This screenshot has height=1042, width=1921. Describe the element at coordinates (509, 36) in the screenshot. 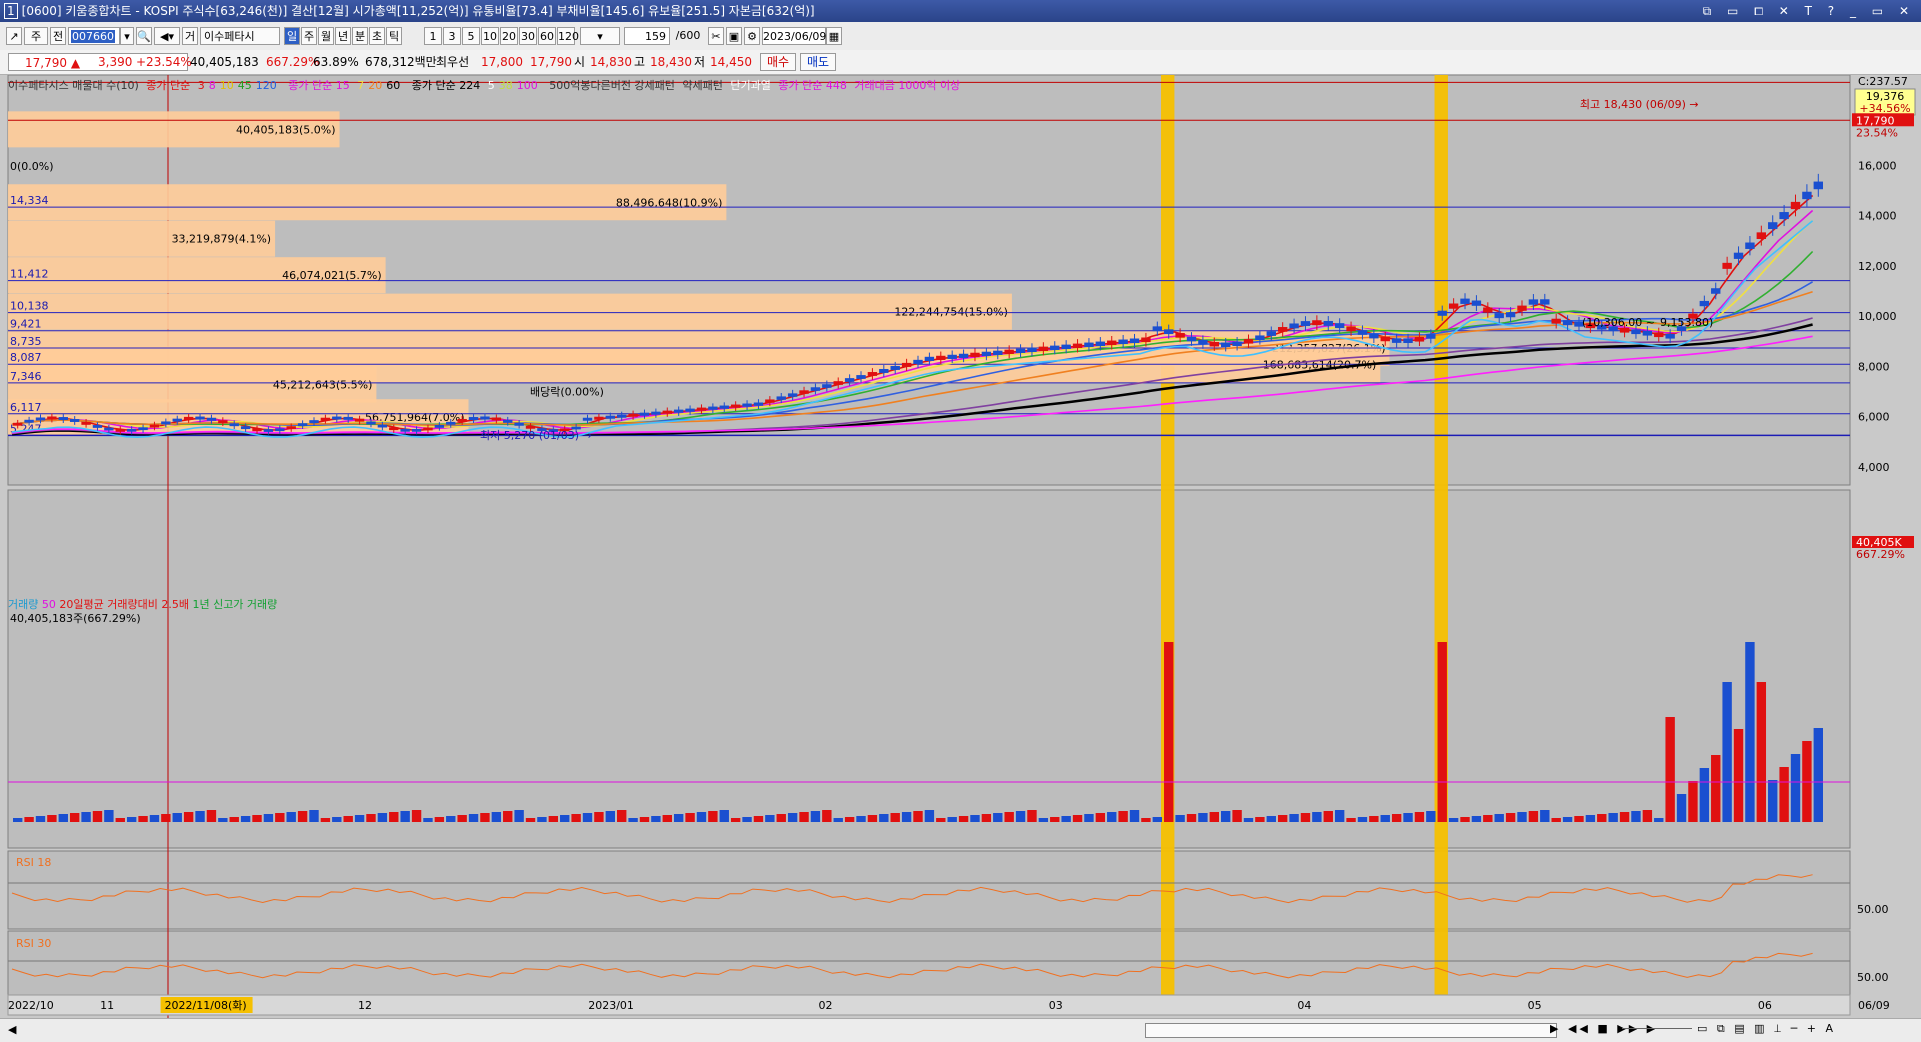

I see `interval-button: 20` at that location.